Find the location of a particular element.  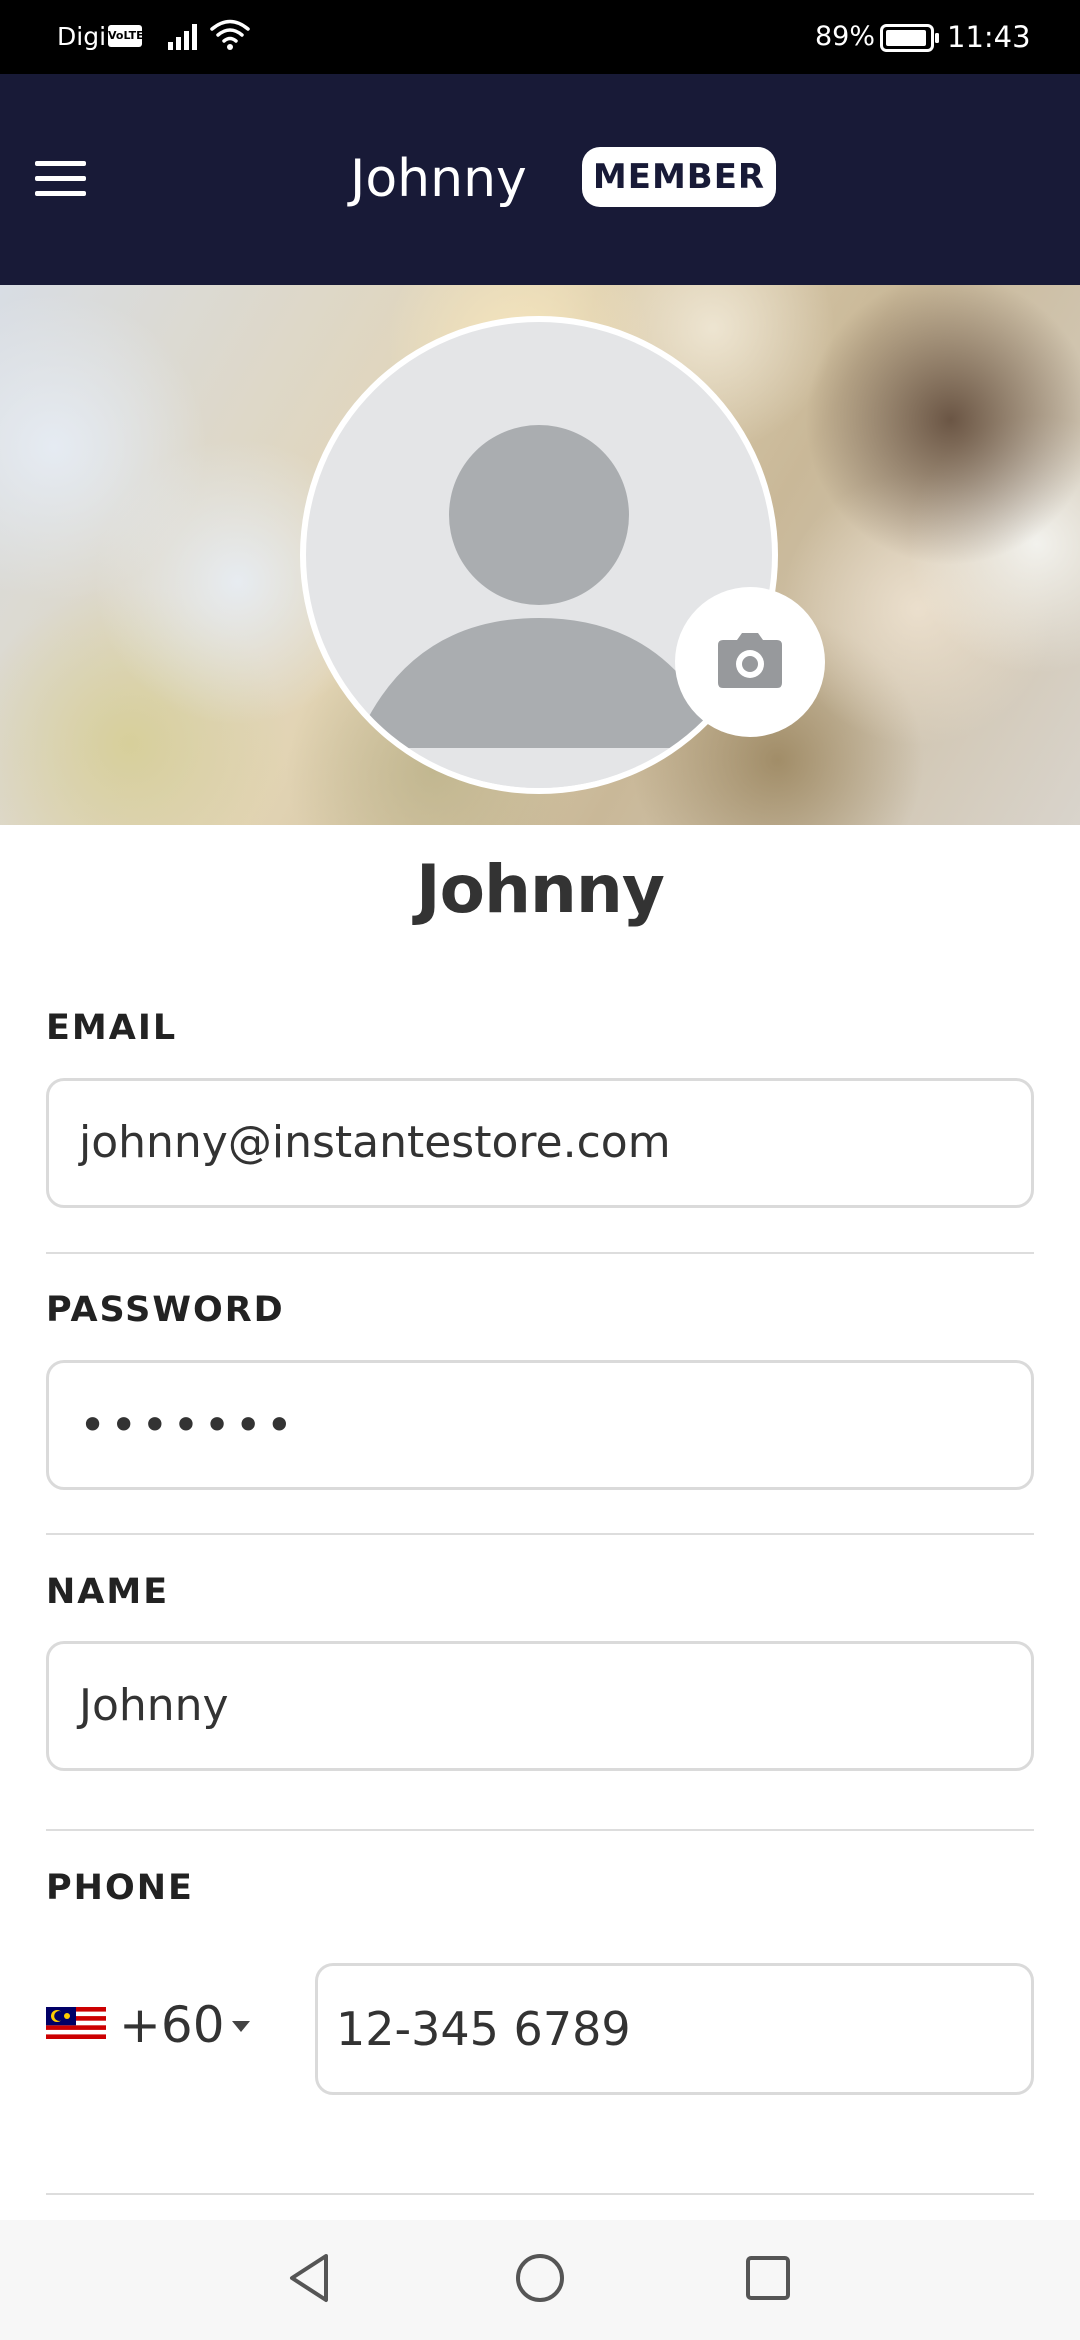

header-title: Johnny is located at coordinates (438, 179).